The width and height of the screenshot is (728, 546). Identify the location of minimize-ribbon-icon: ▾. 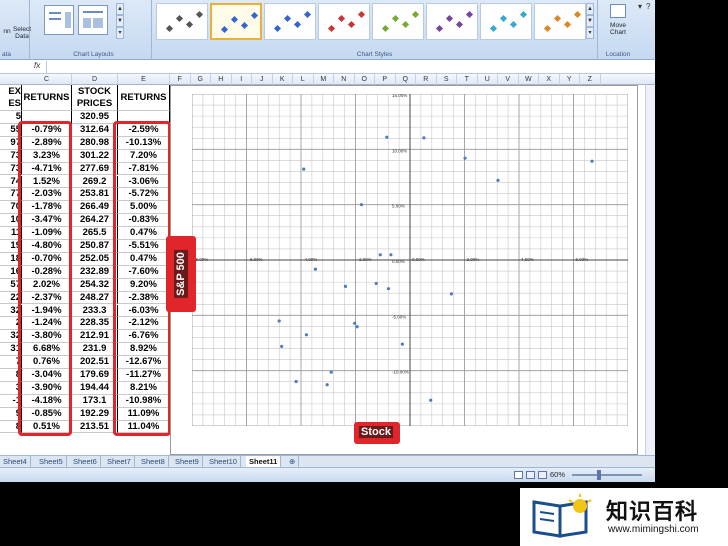
(640, 6).